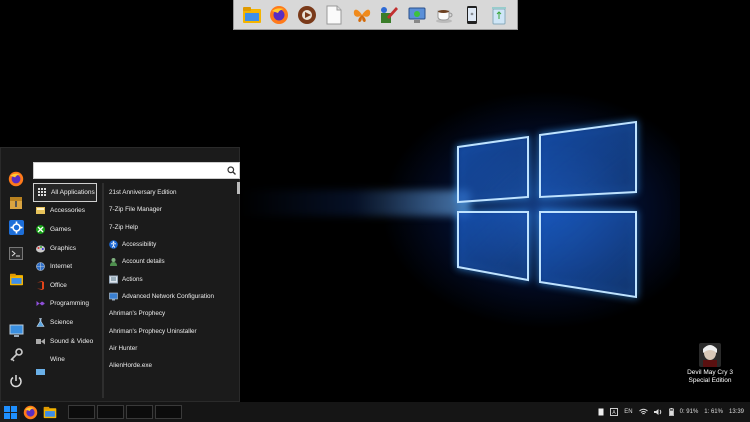 This screenshot has height=422, width=750. I want to click on app-item: Account details, so click(170, 261).